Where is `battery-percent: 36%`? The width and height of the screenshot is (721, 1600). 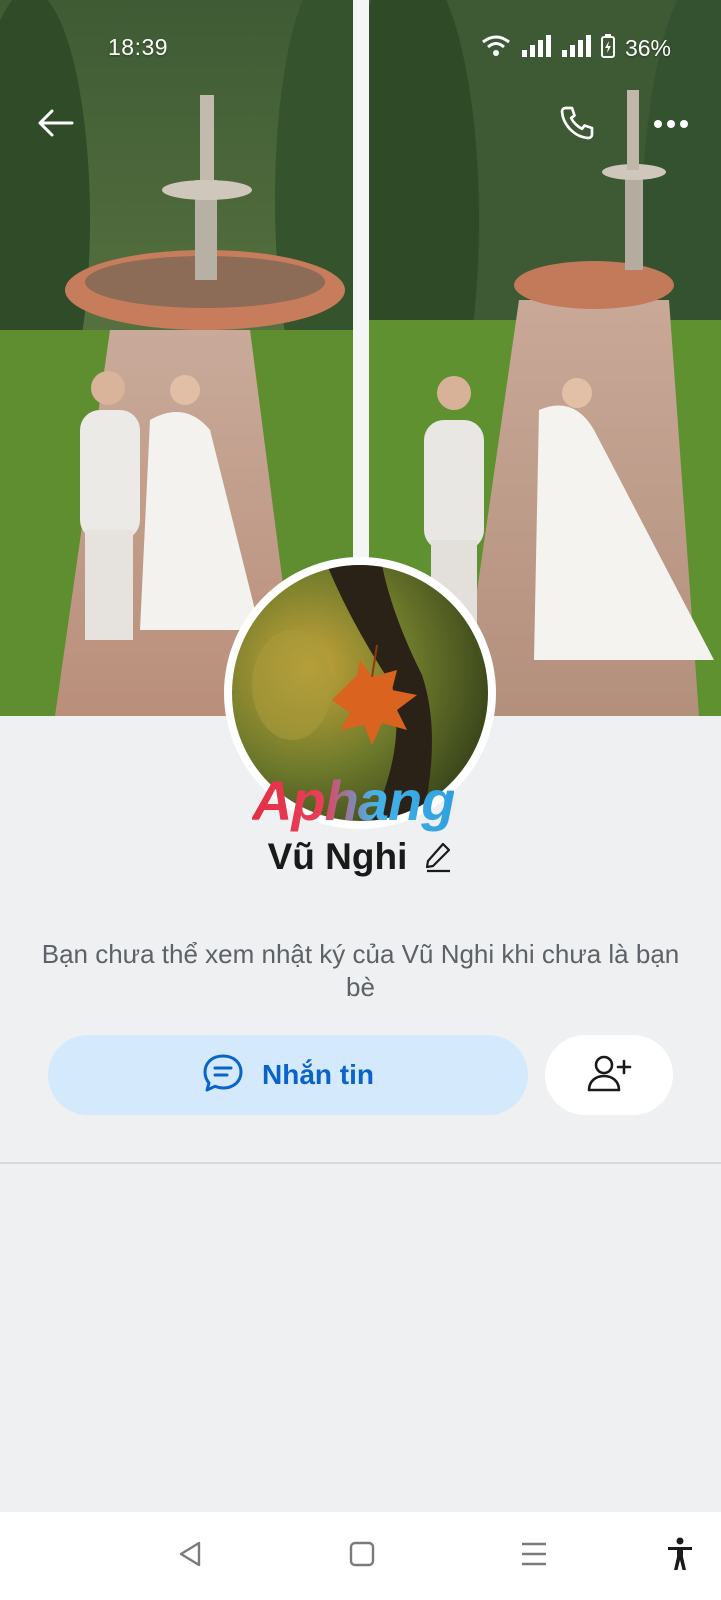 battery-percent: 36% is located at coordinates (647, 48).